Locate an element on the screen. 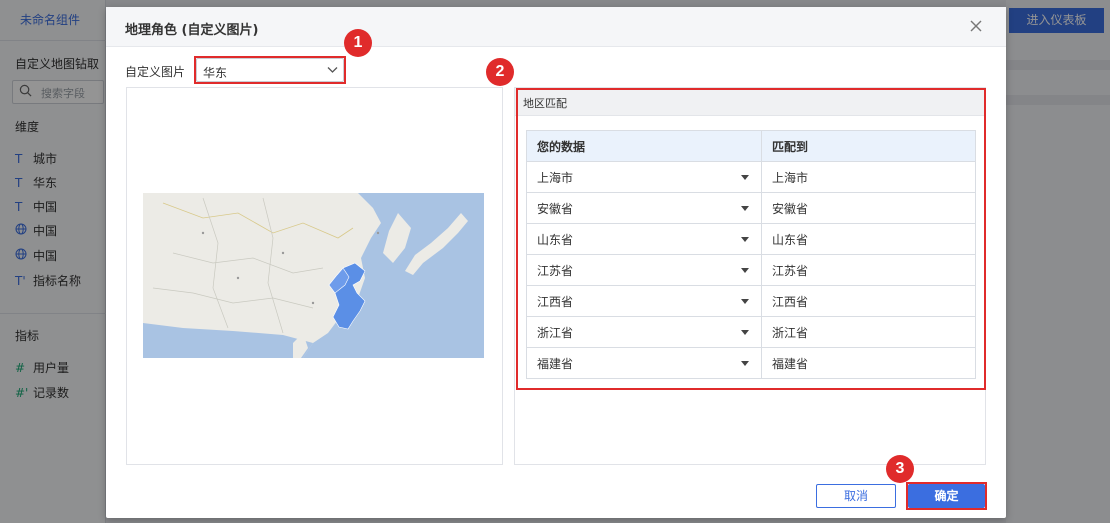 The width and height of the screenshot is (1110, 523). cancel-button: 取消 is located at coordinates (856, 496).